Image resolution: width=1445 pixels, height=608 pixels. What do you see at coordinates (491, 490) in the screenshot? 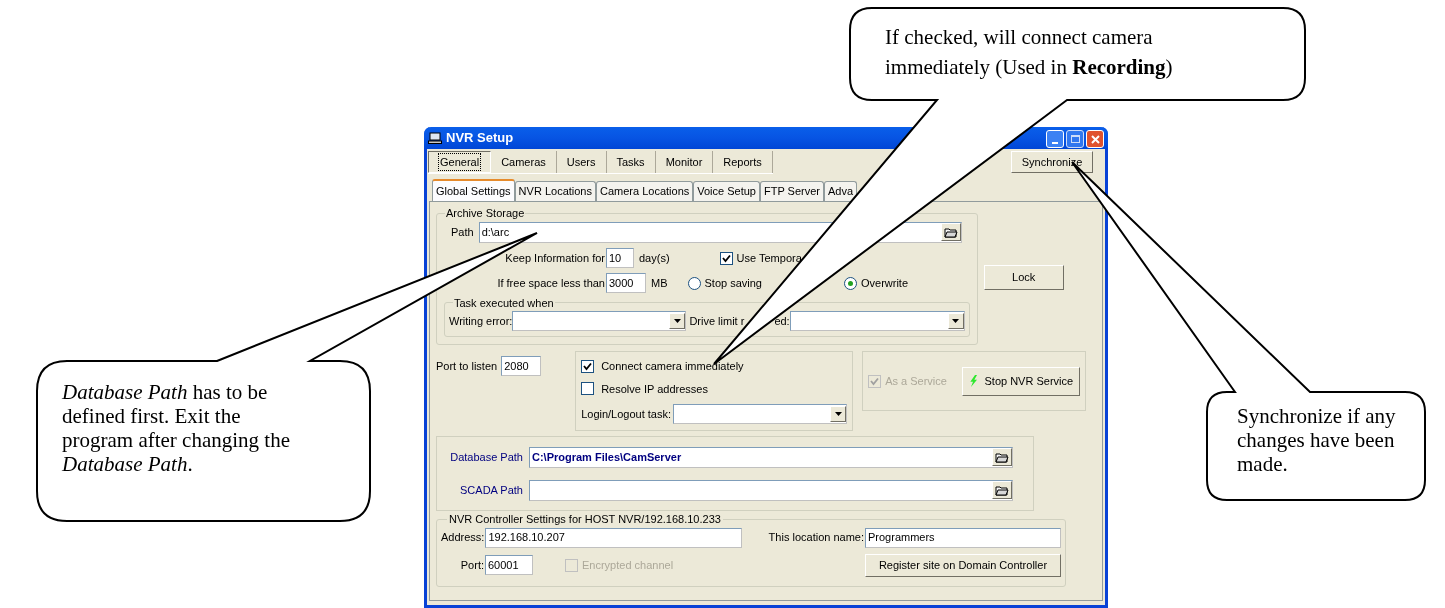
I see `label: SCADA Path` at bounding box center [491, 490].